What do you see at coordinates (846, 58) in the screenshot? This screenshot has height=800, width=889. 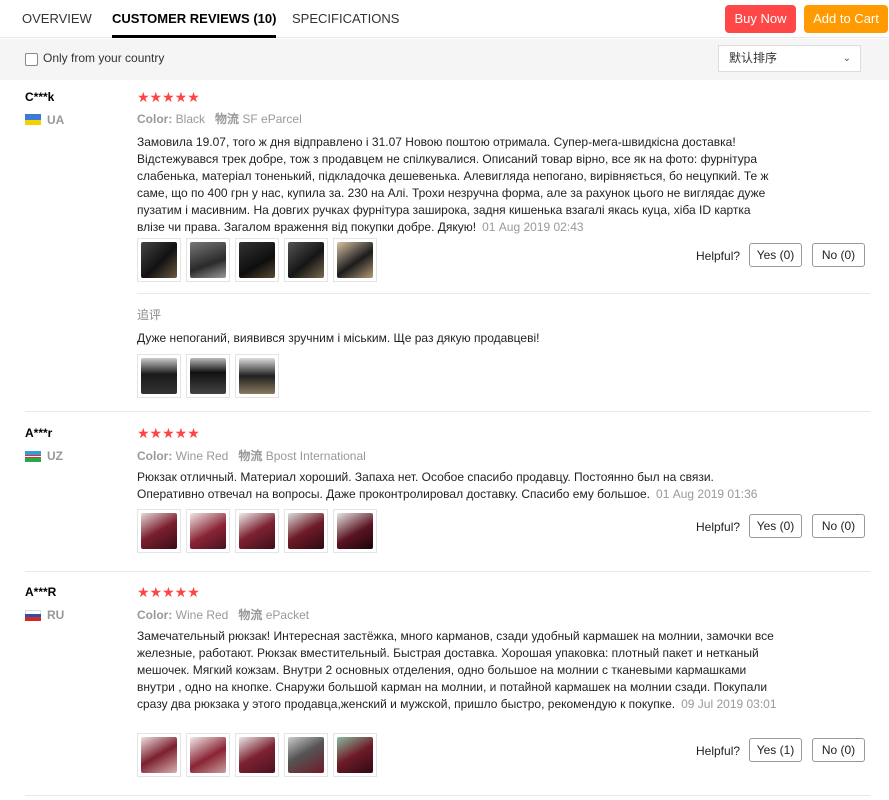 I see `chevron-down-icon: ⌄` at bounding box center [846, 58].